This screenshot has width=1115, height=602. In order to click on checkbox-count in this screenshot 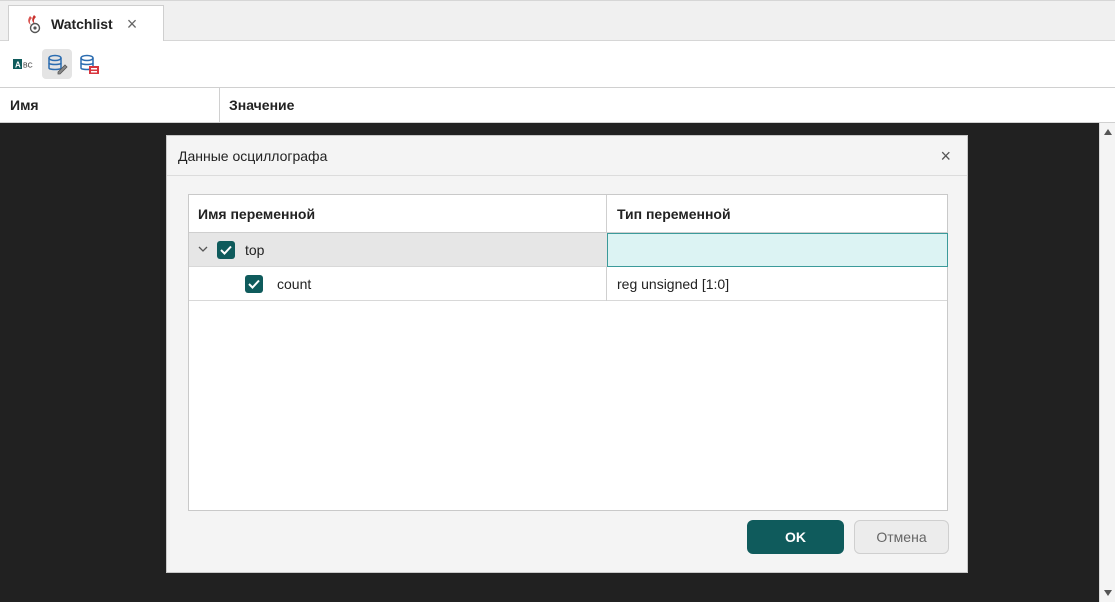, I will do `click(254, 284)`.